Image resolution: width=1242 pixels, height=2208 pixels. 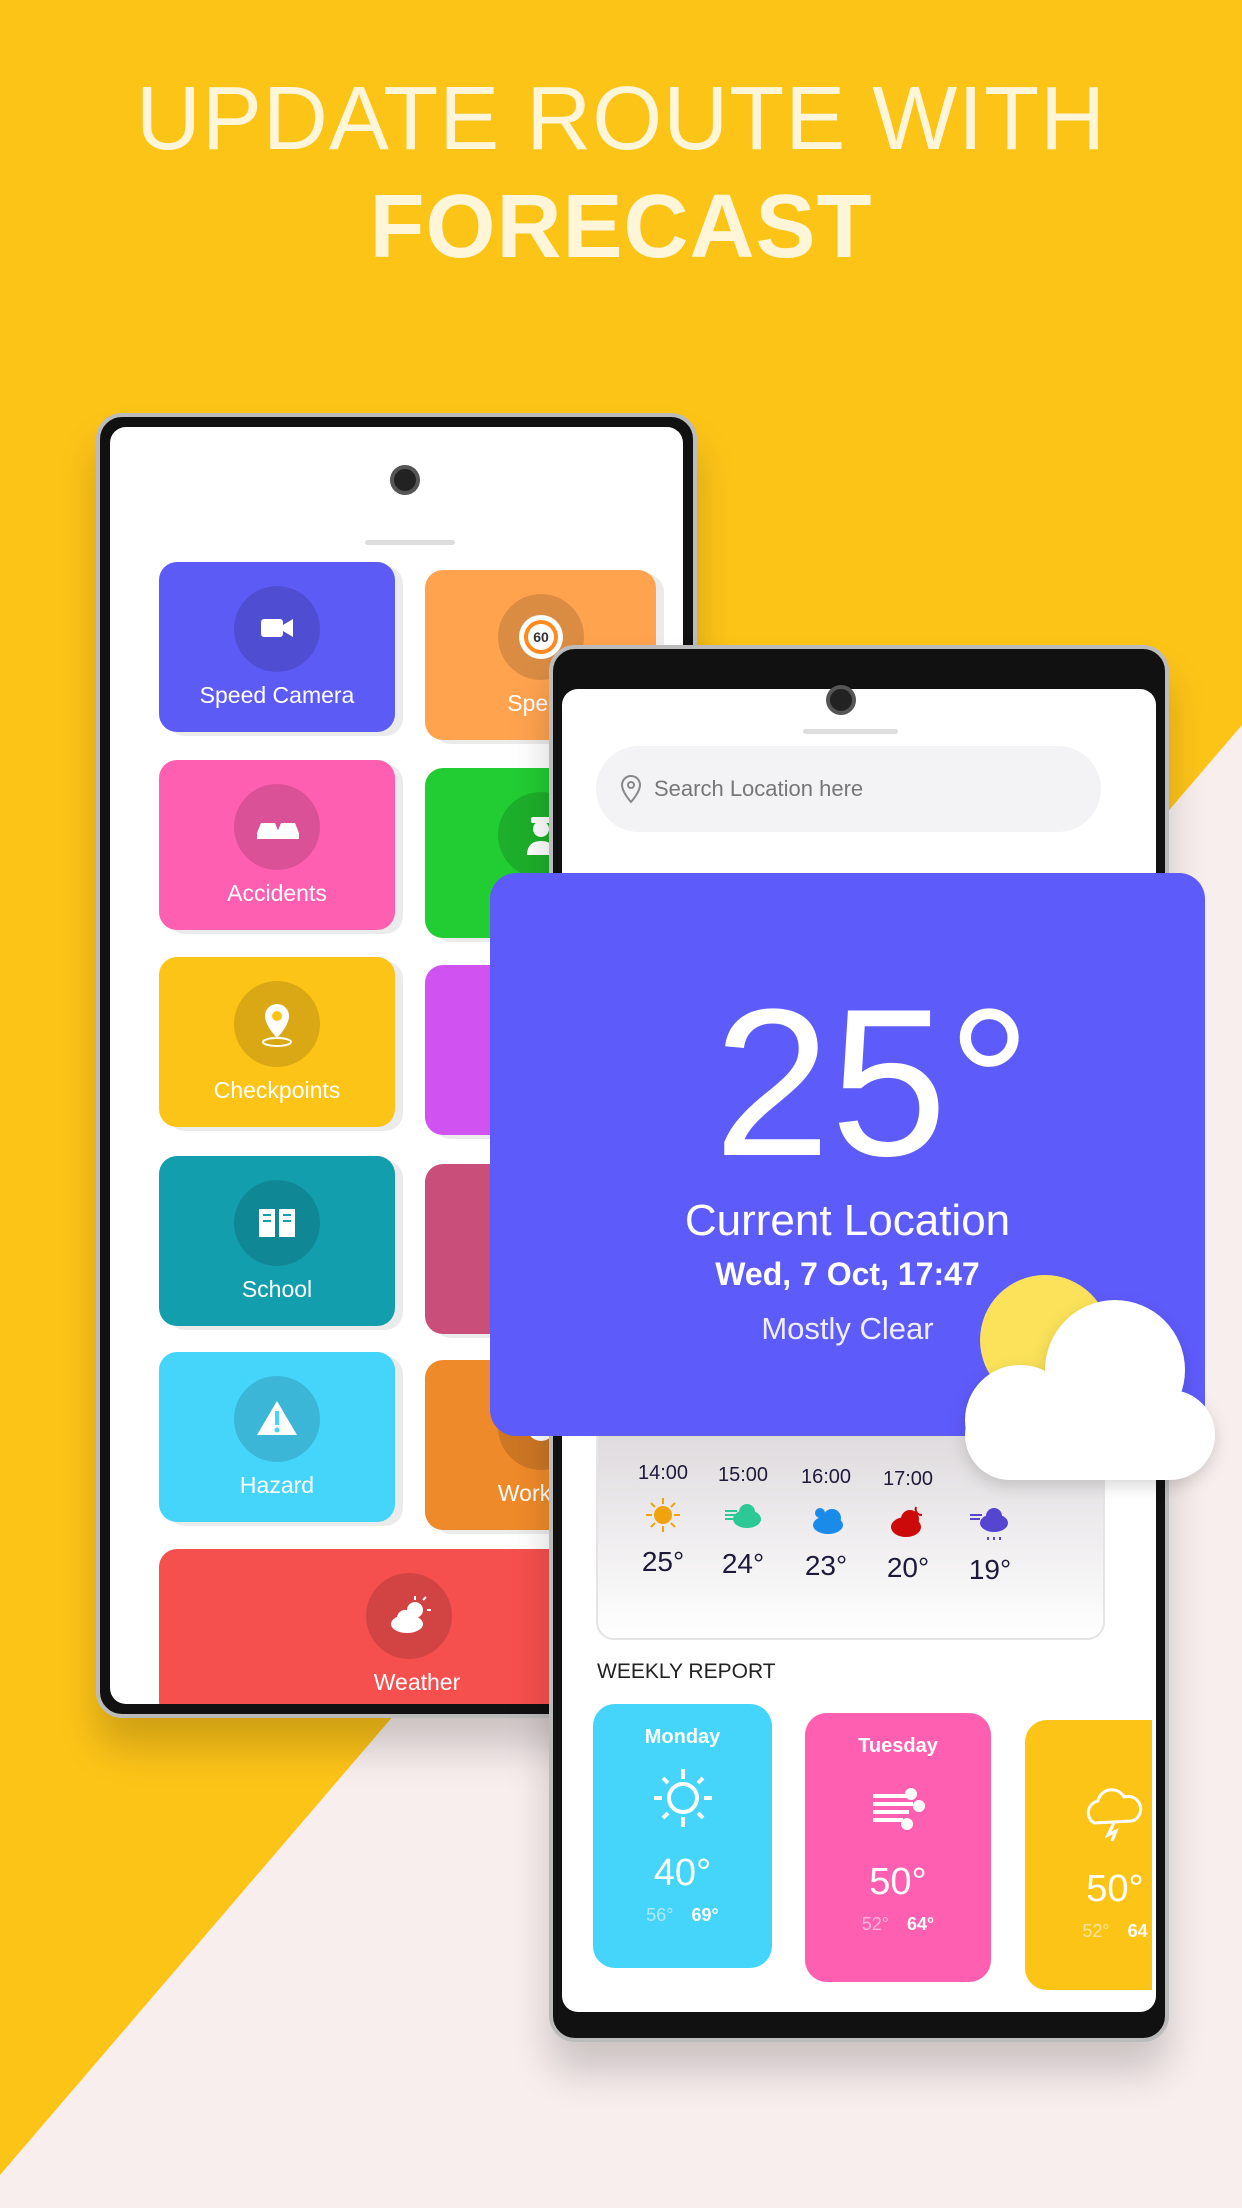 What do you see at coordinates (1088, 1753) in the screenshot?
I see `weekly-day` at bounding box center [1088, 1753].